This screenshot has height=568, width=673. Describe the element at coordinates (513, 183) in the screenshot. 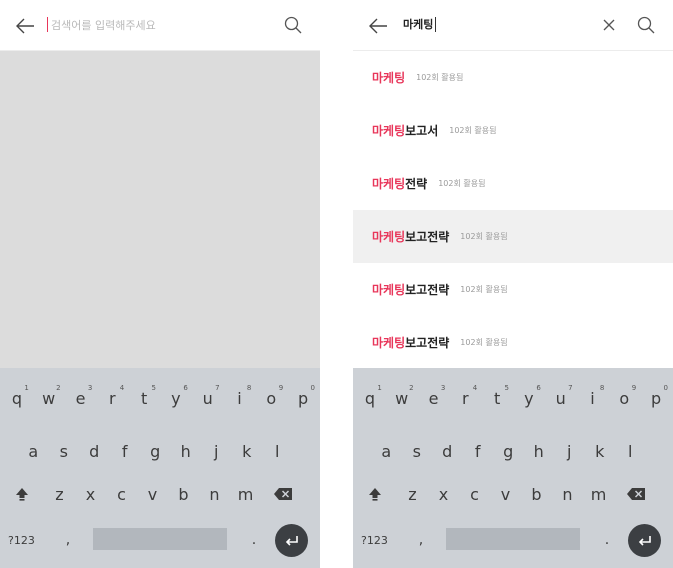

I see `suggestion-item: 마케팅 전략 102회 활용됨` at that location.